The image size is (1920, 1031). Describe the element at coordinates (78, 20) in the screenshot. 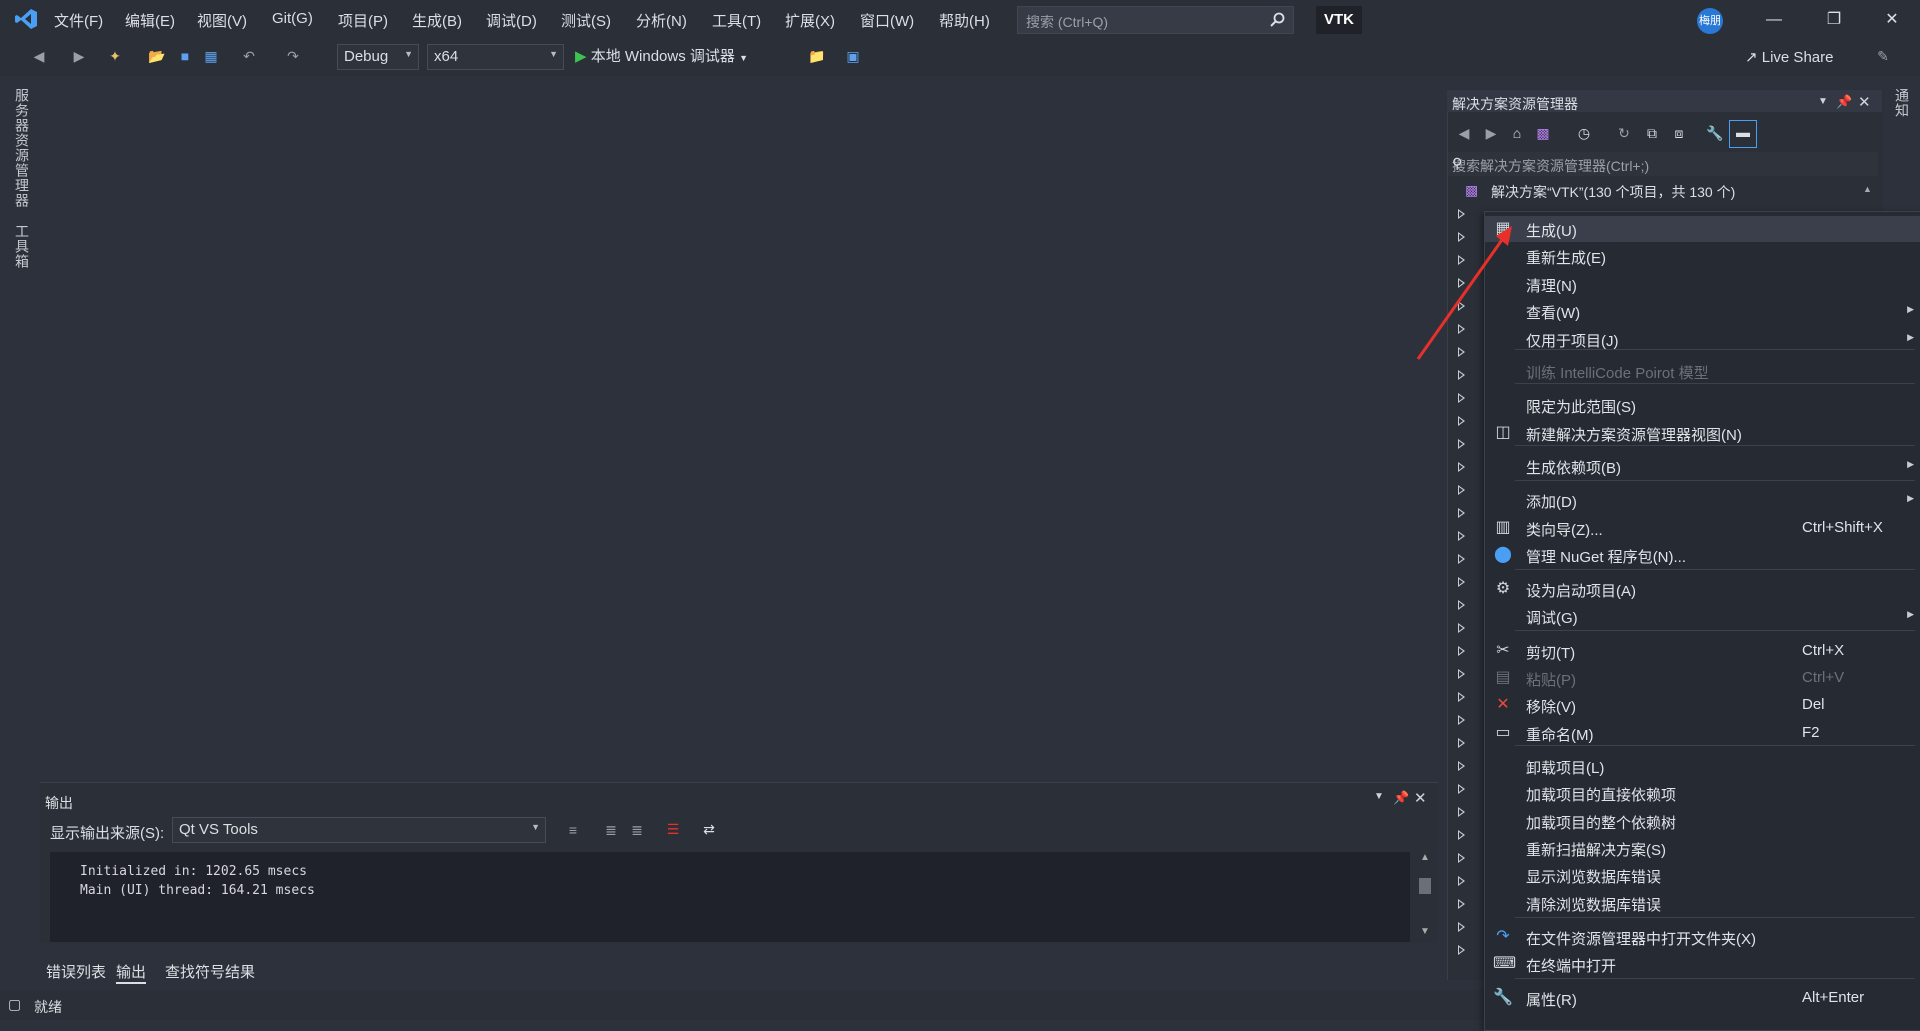

I see `menu-file: 文件(F)` at that location.